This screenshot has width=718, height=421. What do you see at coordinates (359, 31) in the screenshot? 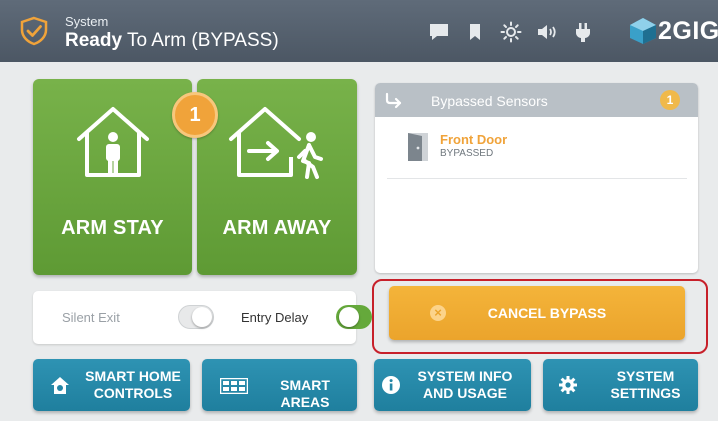
I see `status-header: System Ready To Arm (BYPASS) 2GIG` at bounding box center [359, 31].